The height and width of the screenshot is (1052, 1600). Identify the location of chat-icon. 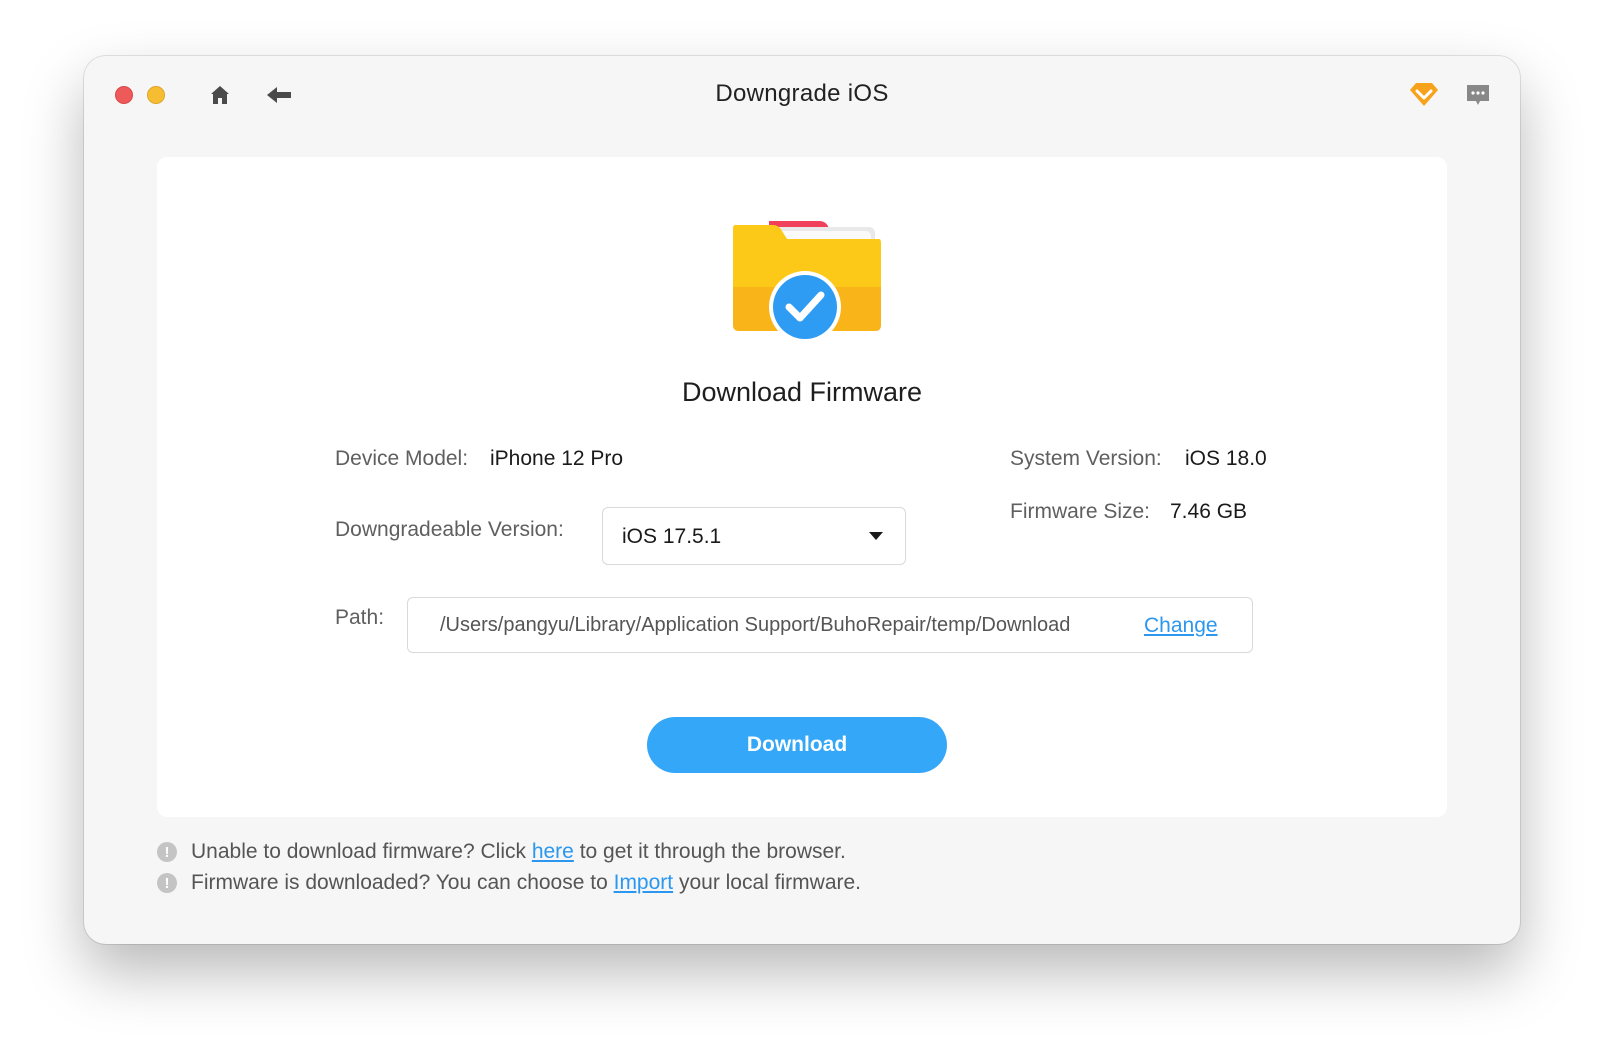
(1478, 95).